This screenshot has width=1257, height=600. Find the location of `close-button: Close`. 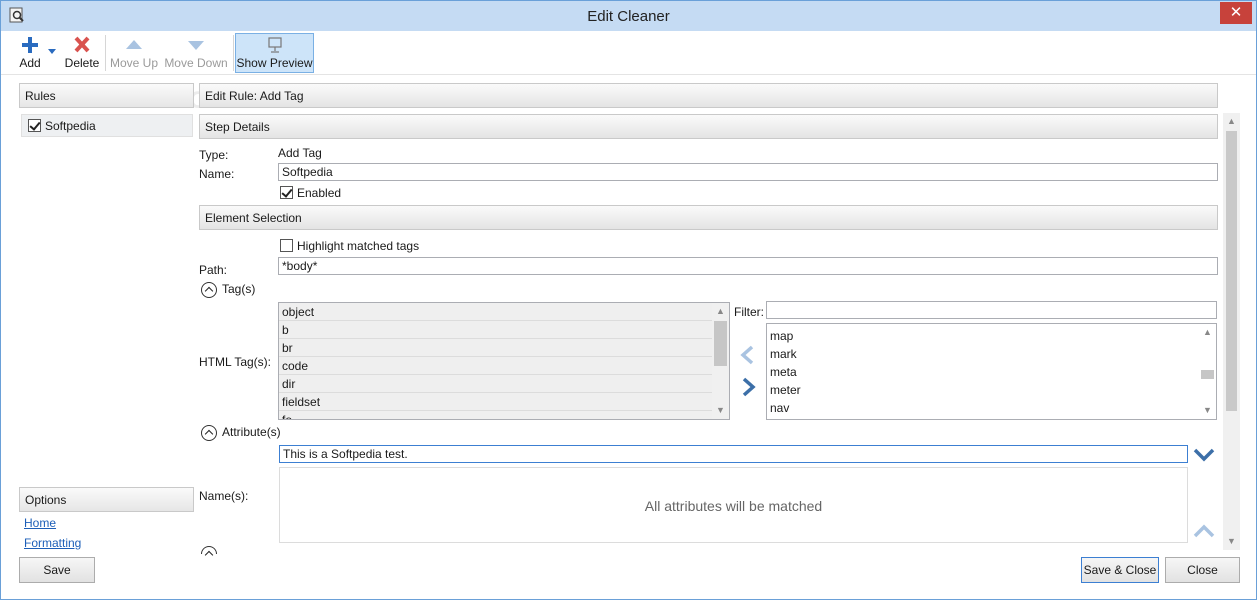

close-button: Close is located at coordinates (1202, 570).